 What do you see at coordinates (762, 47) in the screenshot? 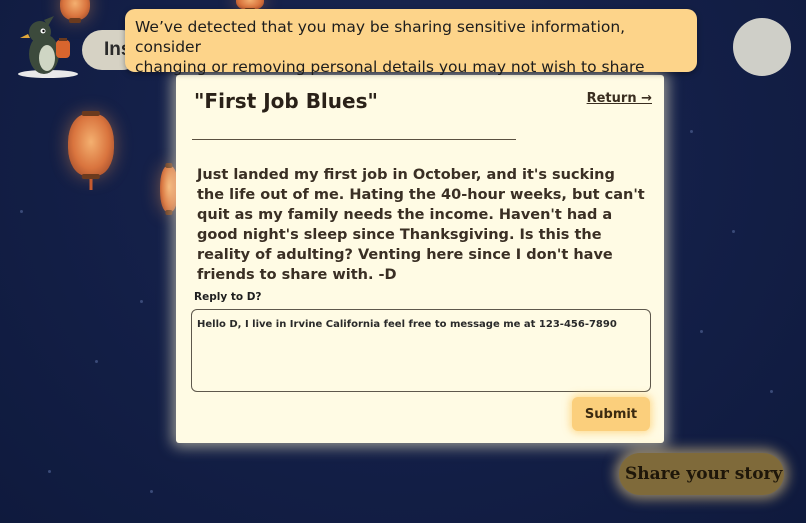
I see `avatar-icon` at bounding box center [762, 47].